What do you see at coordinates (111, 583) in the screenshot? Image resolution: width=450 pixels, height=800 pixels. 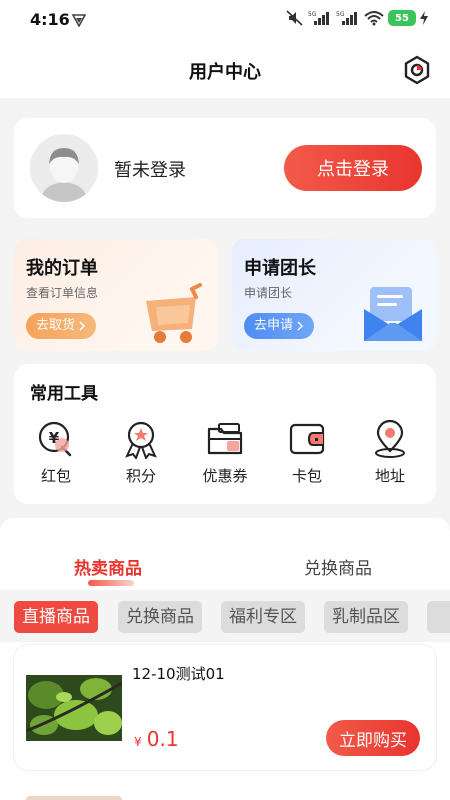 I see `active-tab-indicator` at bounding box center [111, 583].